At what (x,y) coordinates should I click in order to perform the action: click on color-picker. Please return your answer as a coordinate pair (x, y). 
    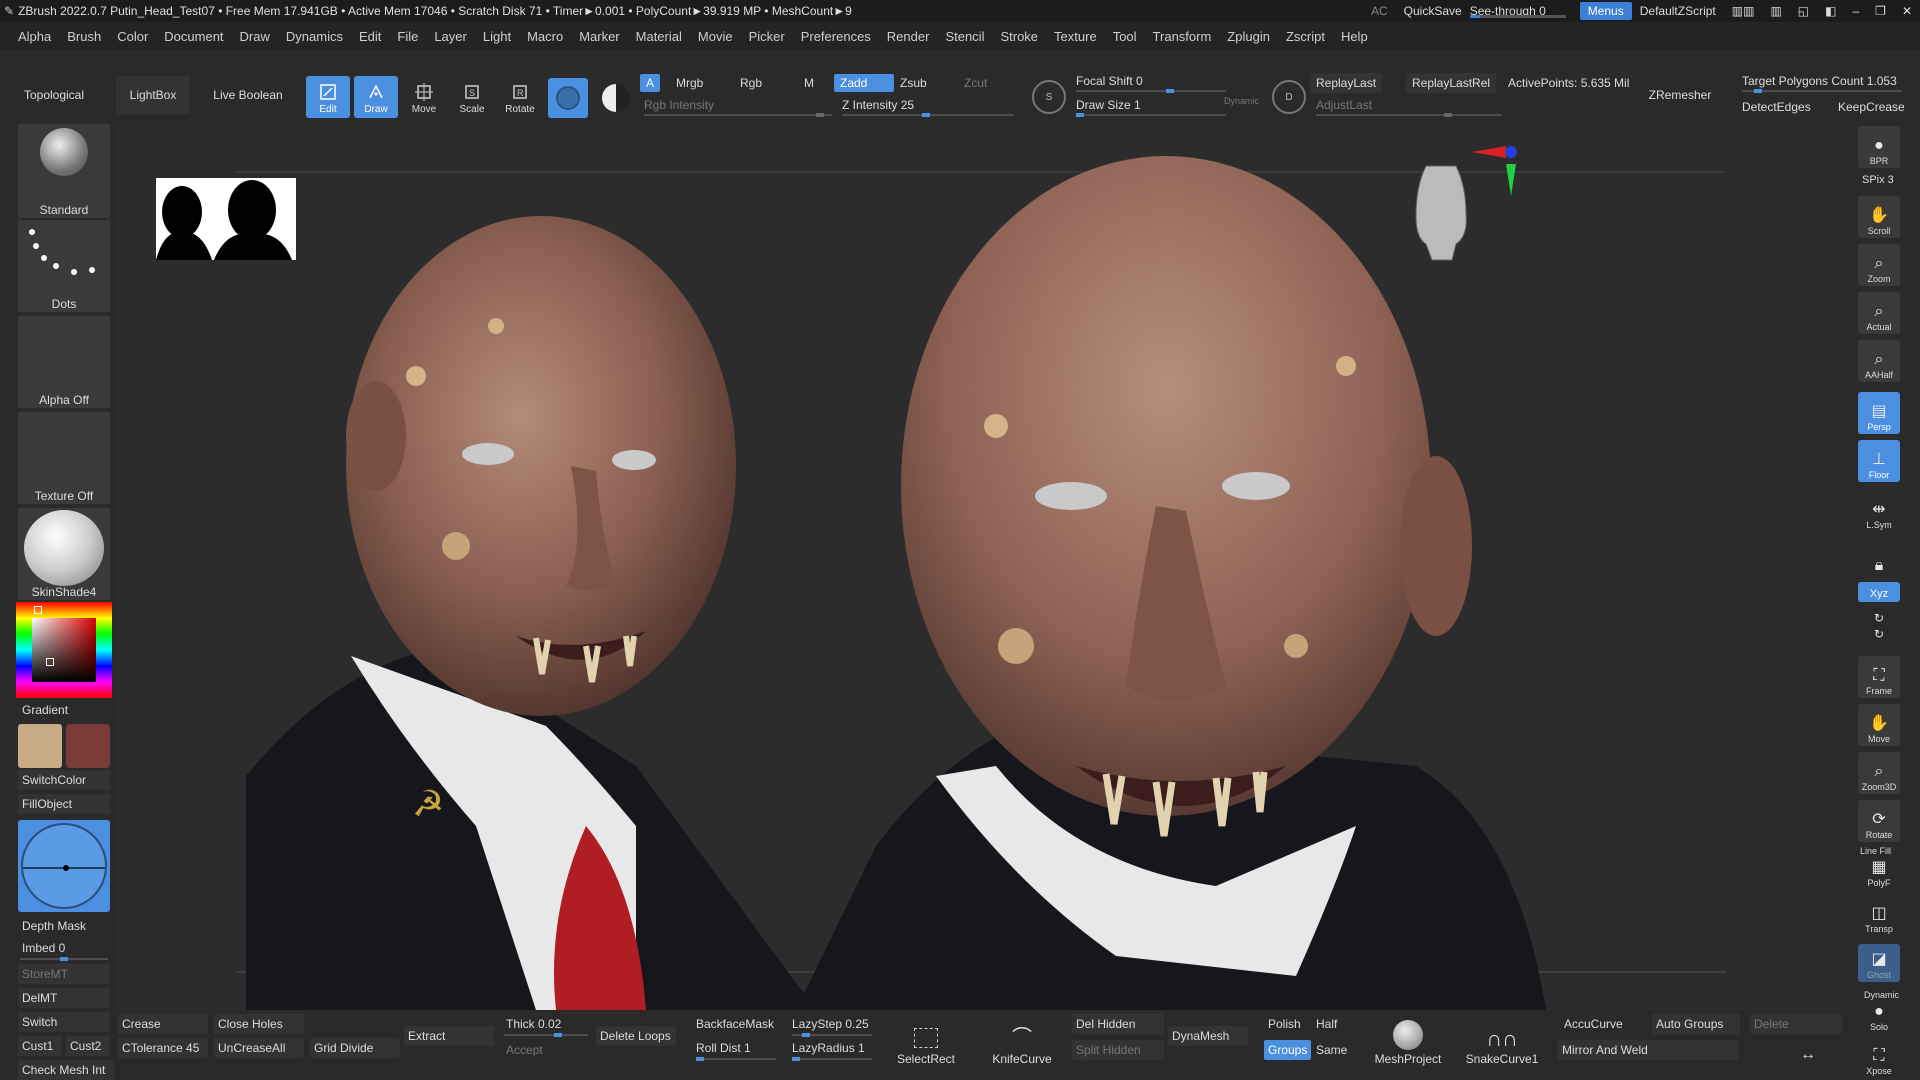
    Looking at the image, I should click on (64, 650).